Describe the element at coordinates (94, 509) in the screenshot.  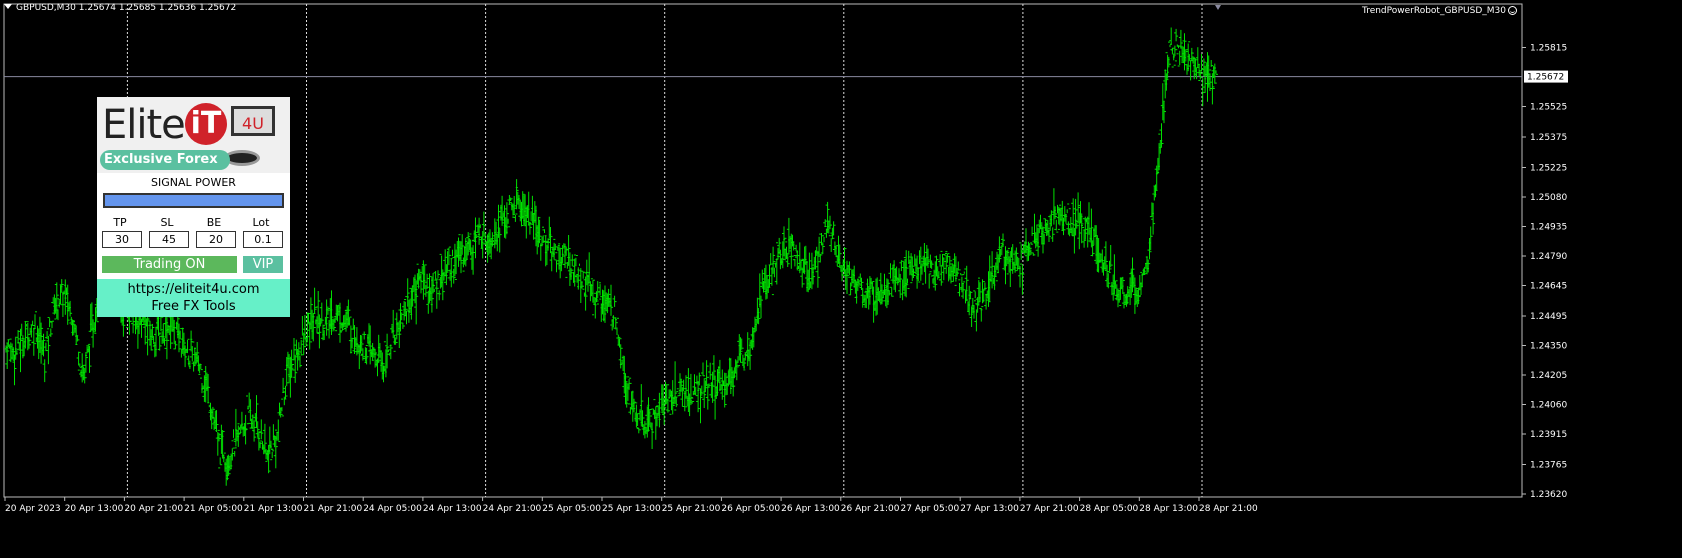
I see `time-tick-label: 20 Apr 13:00` at that location.